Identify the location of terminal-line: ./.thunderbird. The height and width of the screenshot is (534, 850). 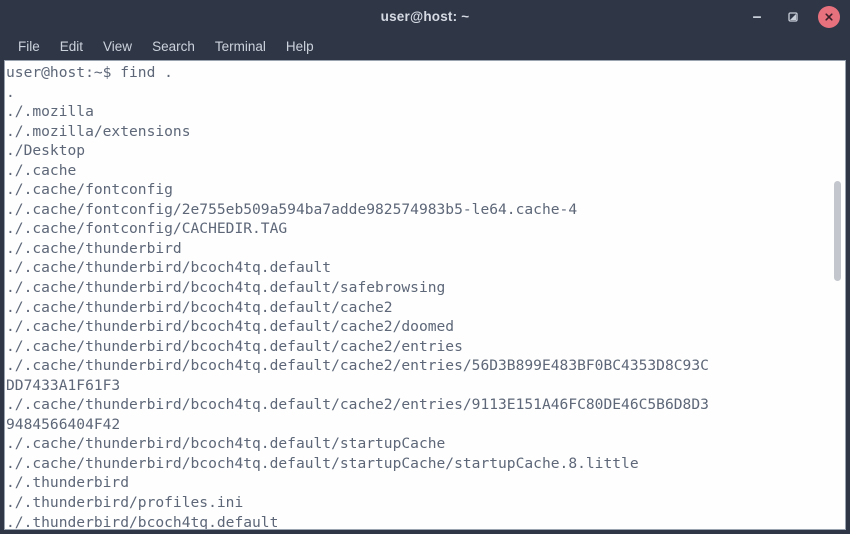
(68, 483).